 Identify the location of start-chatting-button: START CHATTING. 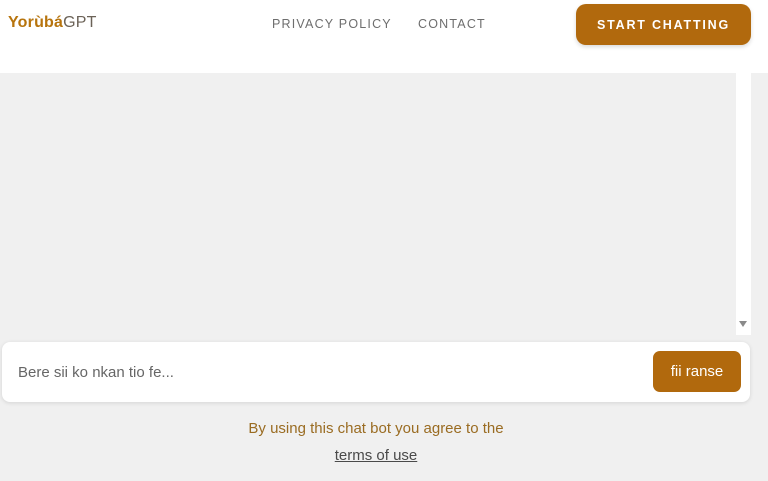
(663, 24).